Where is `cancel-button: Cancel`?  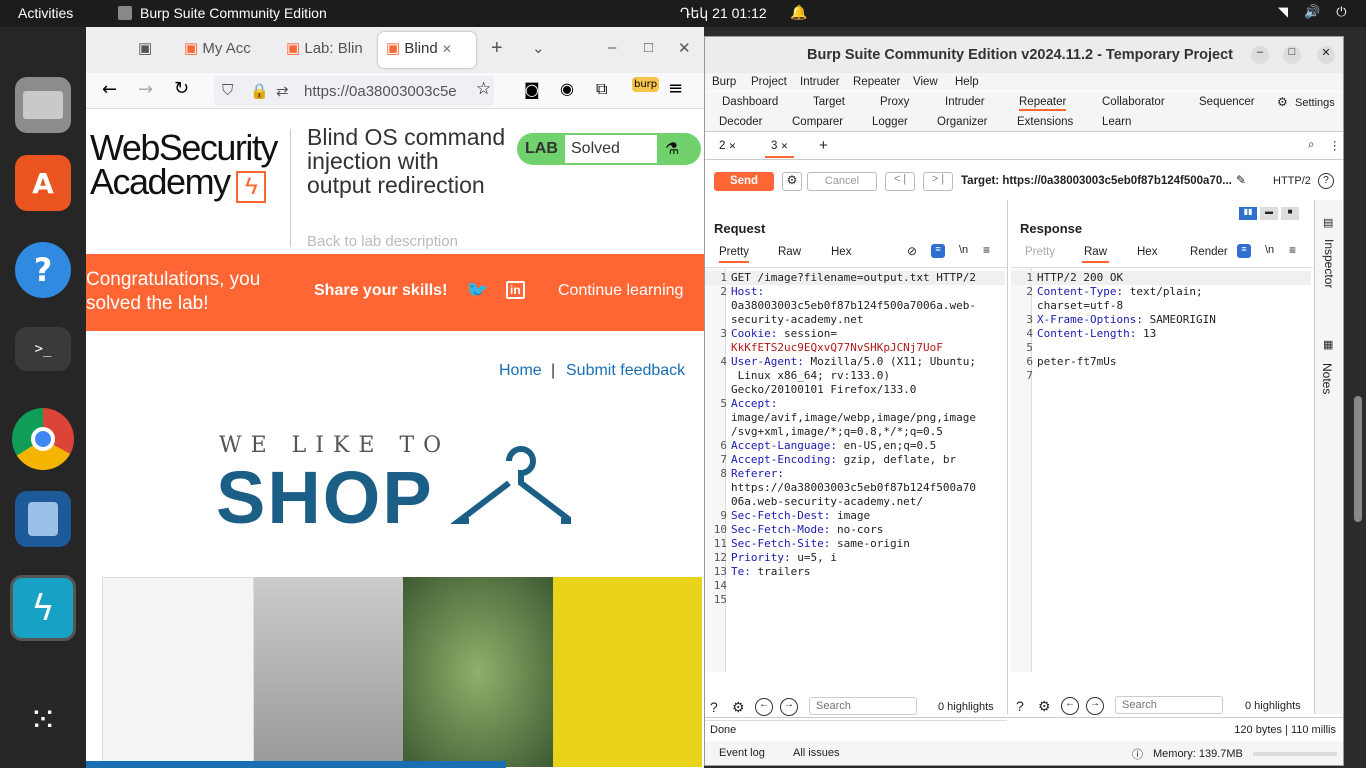 cancel-button: Cancel is located at coordinates (842, 181).